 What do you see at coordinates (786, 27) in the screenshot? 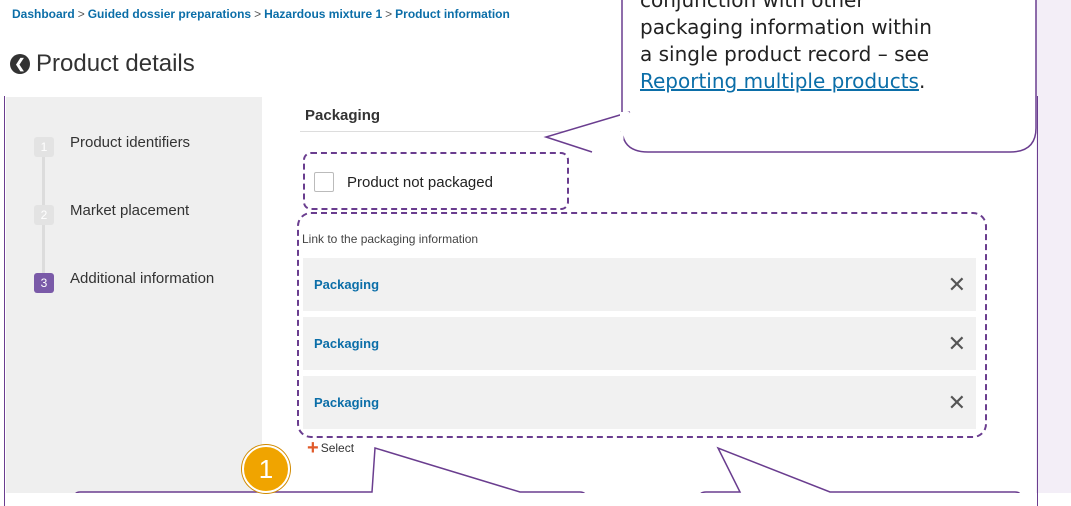
I see `callout-line-2: packaging information within` at bounding box center [786, 27].